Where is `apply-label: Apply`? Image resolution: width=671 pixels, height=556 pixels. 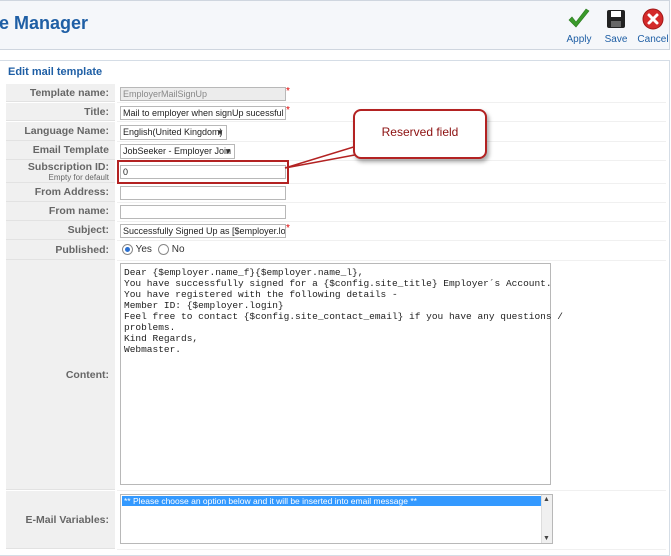 apply-label: Apply is located at coordinates (579, 39).